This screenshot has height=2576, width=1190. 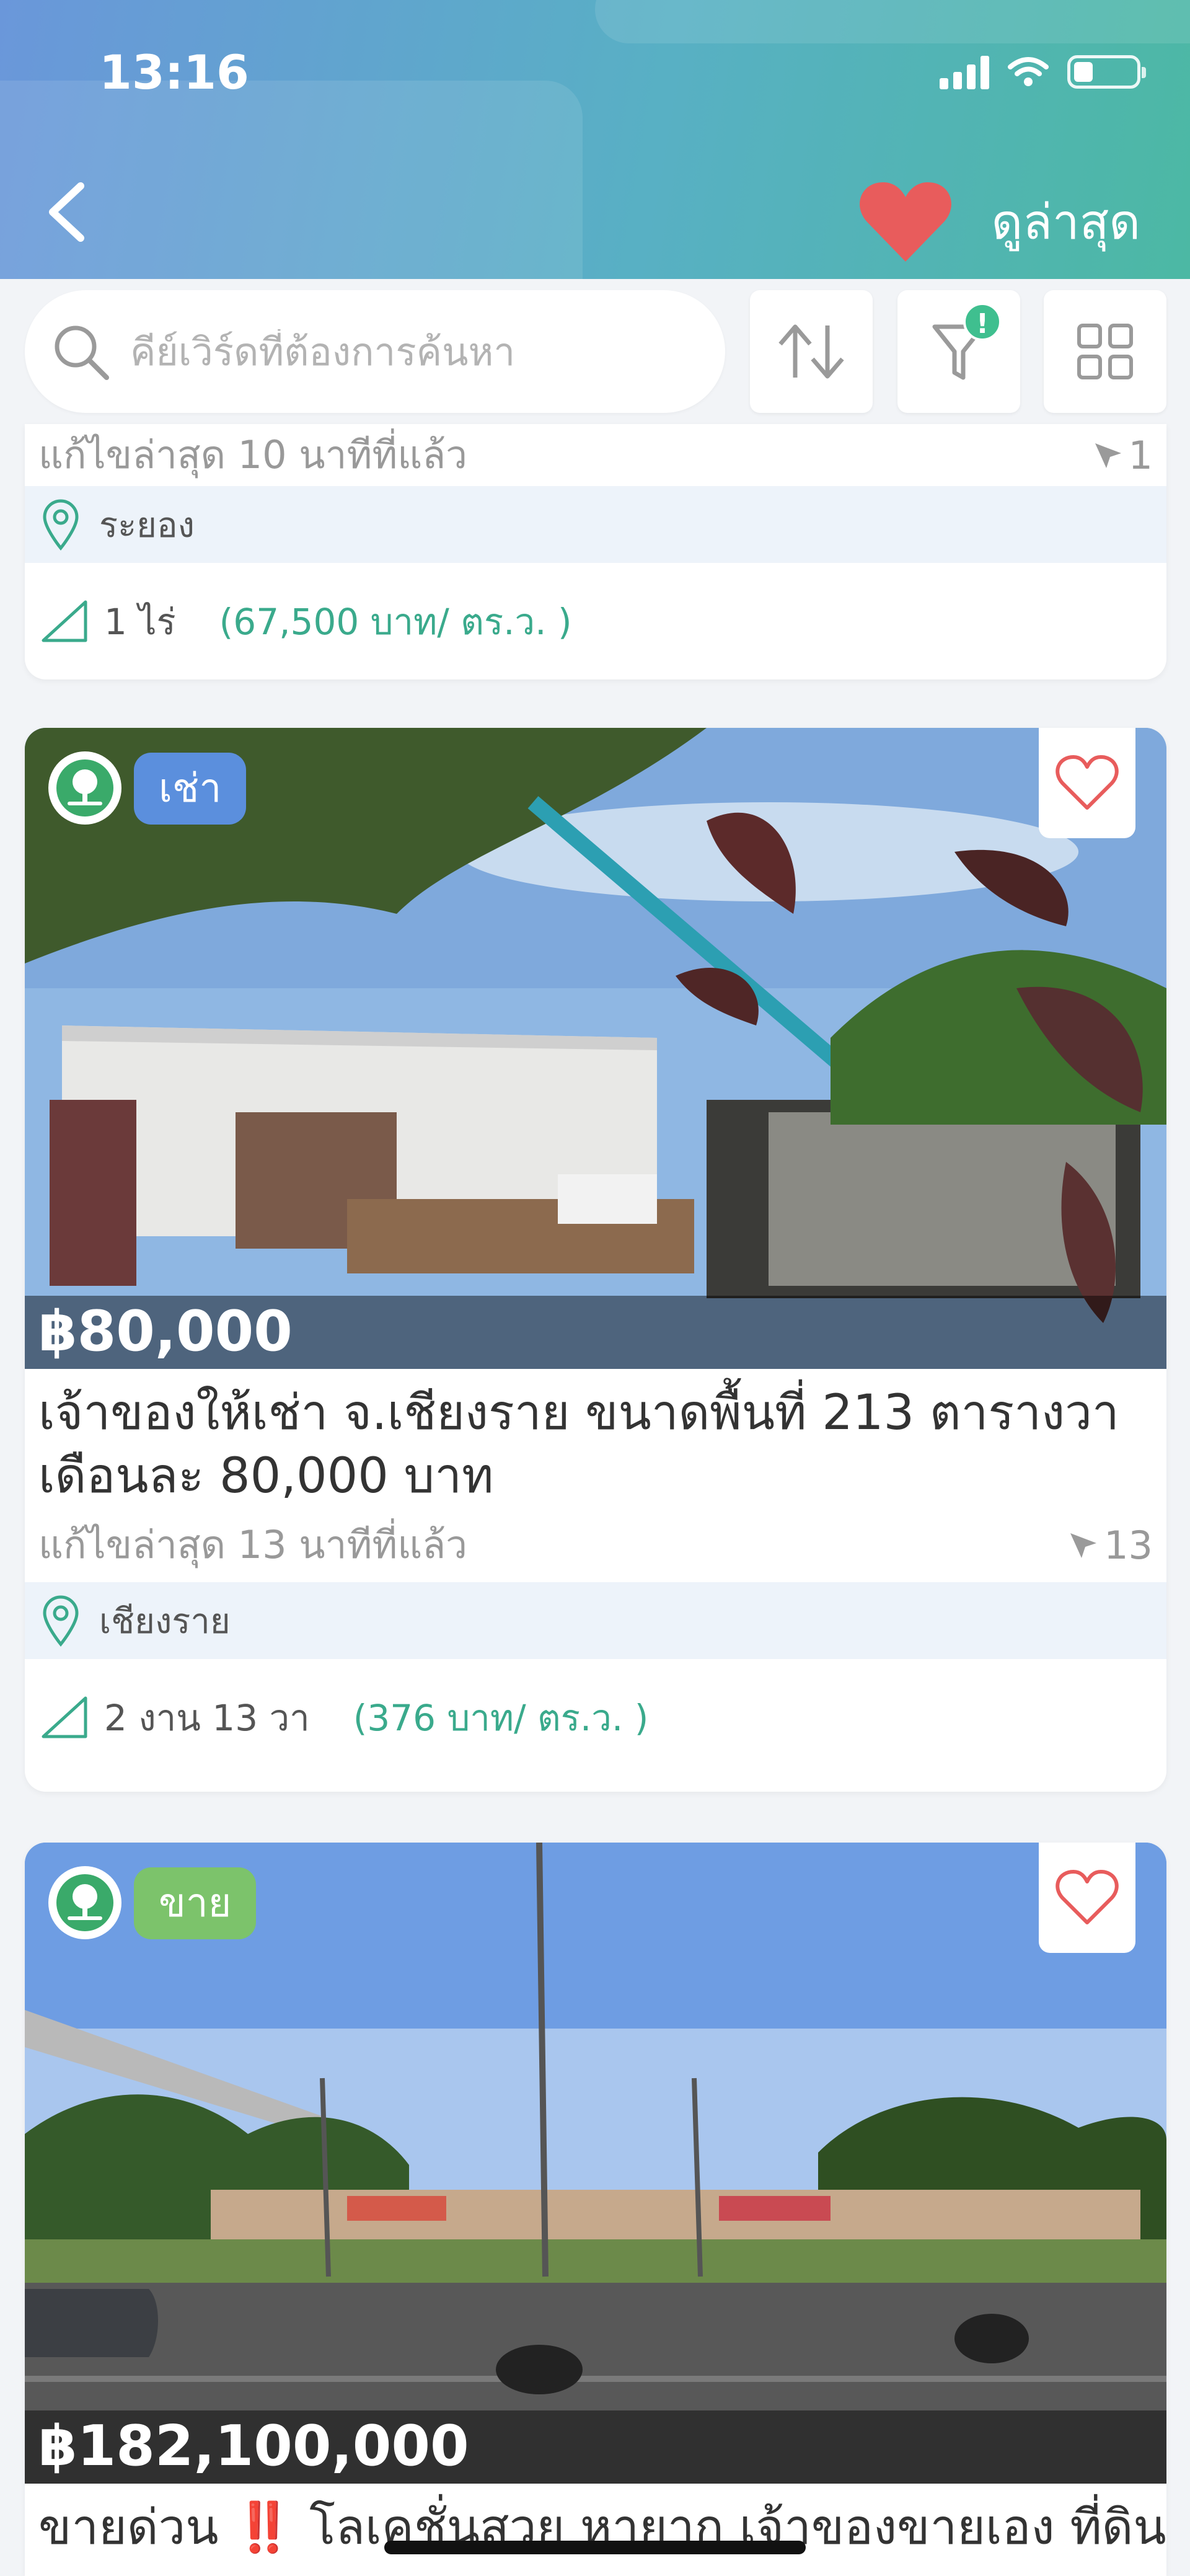 What do you see at coordinates (964, 72) in the screenshot?
I see `signal-icon` at bounding box center [964, 72].